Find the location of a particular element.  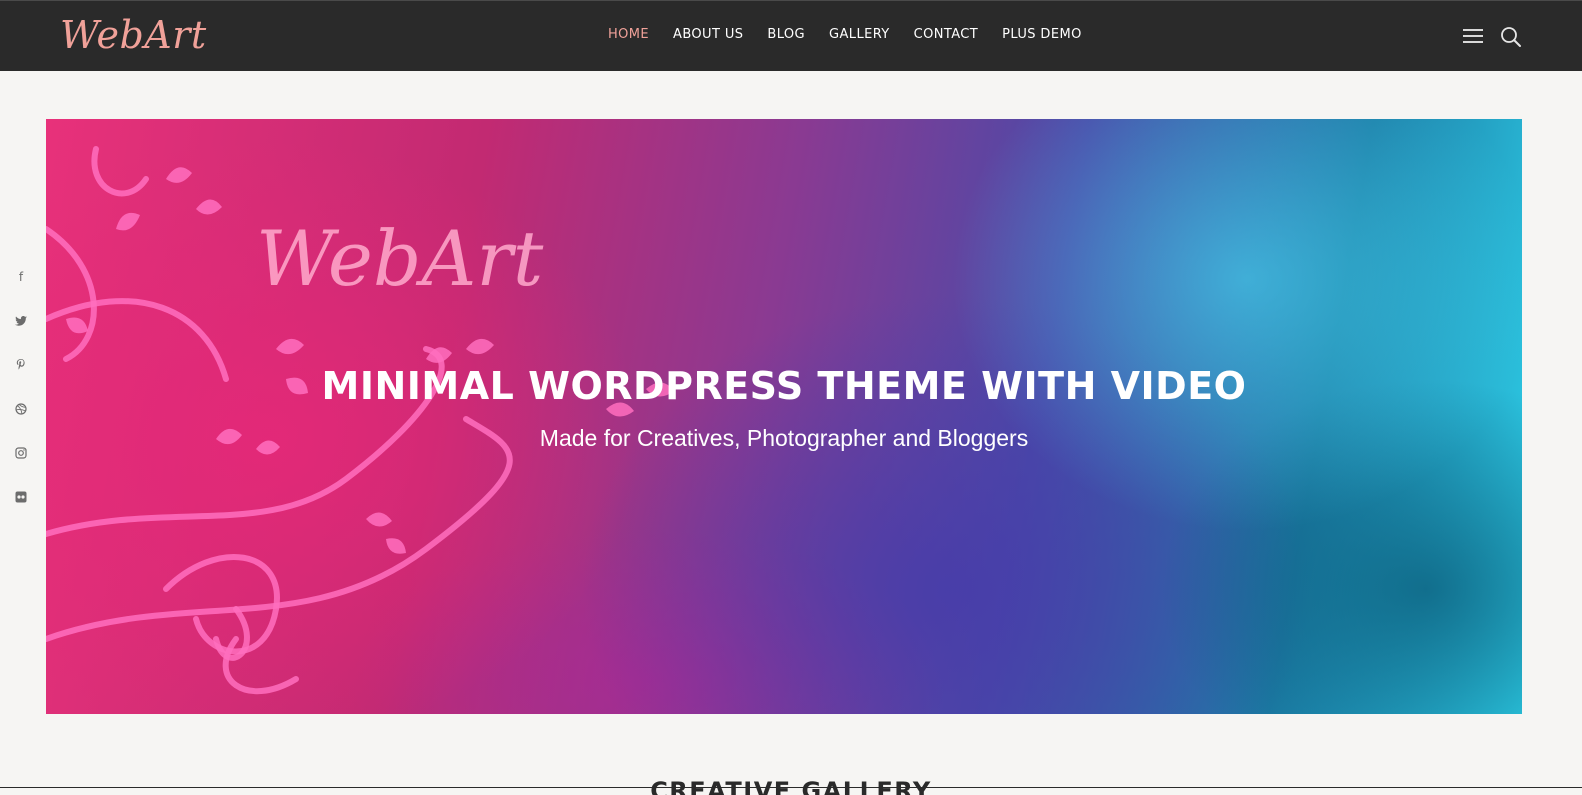

pinterest-icon is located at coordinates (21, 365).